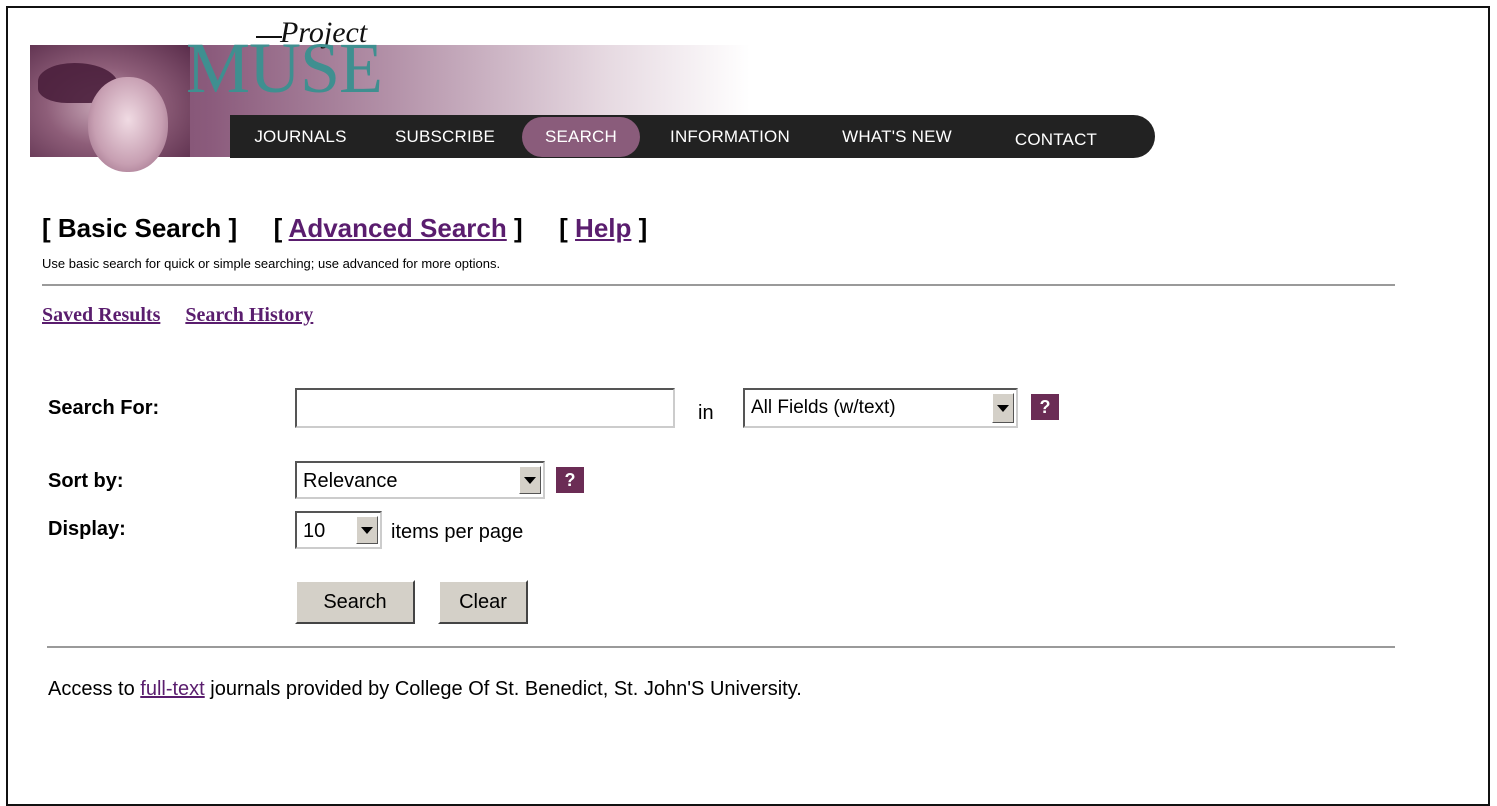  I want to click on display-label: Display:, so click(87, 529).